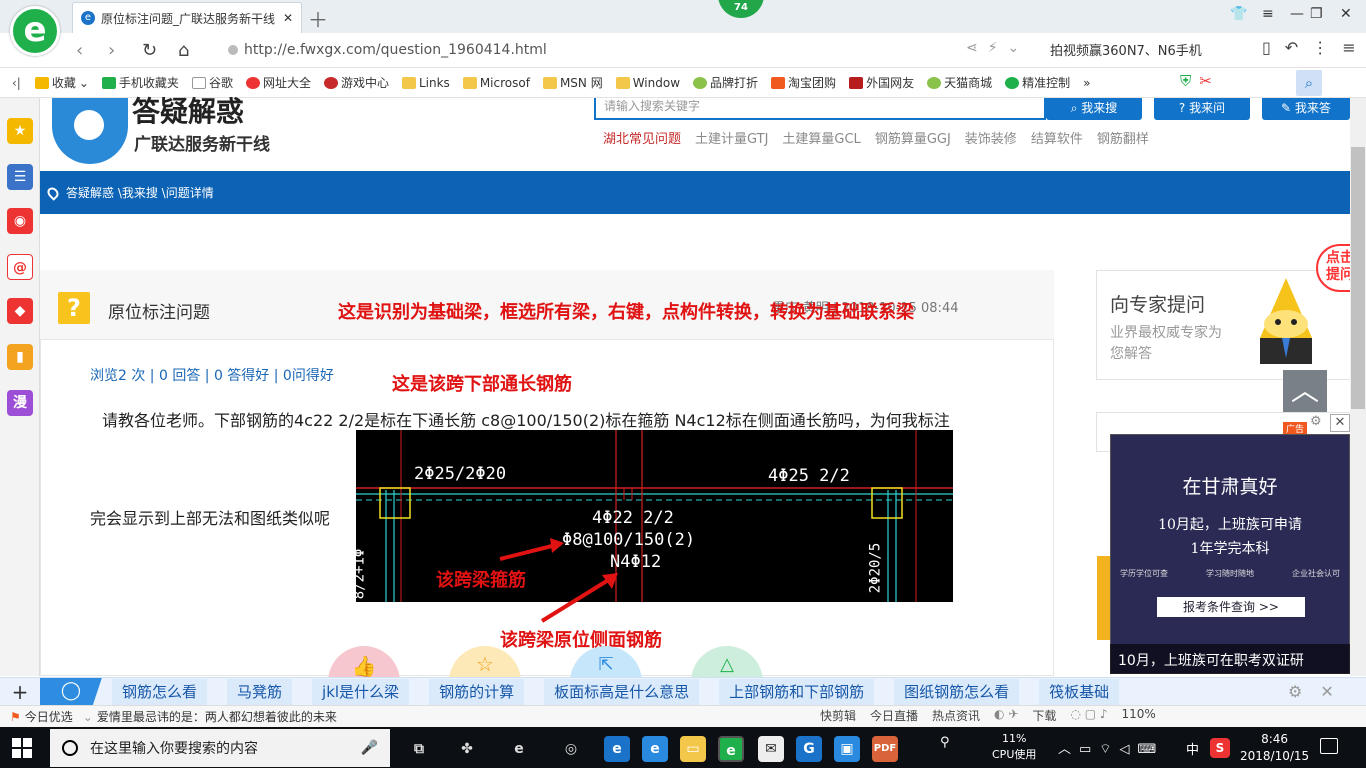 The width and height of the screenshot is (1366, 768). What do you see at coordinates (1014, 747) in the screenshot?
I see `cpu-usage: 11% CPU使用` at bounding box center [1014, 747].